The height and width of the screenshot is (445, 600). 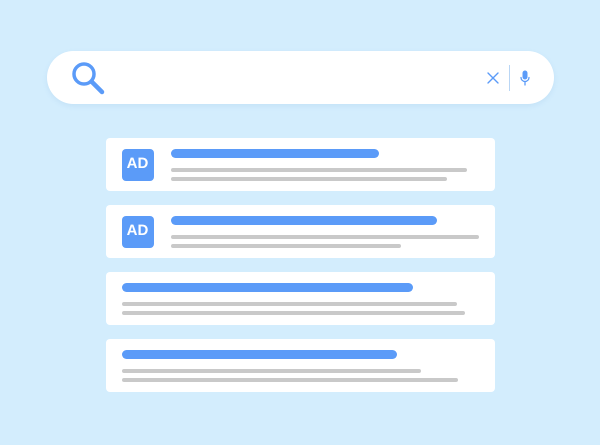 What do you see at coordinates (492, 78) in the screenshot?
I see `close-icon` at bounding box center [492, 78].